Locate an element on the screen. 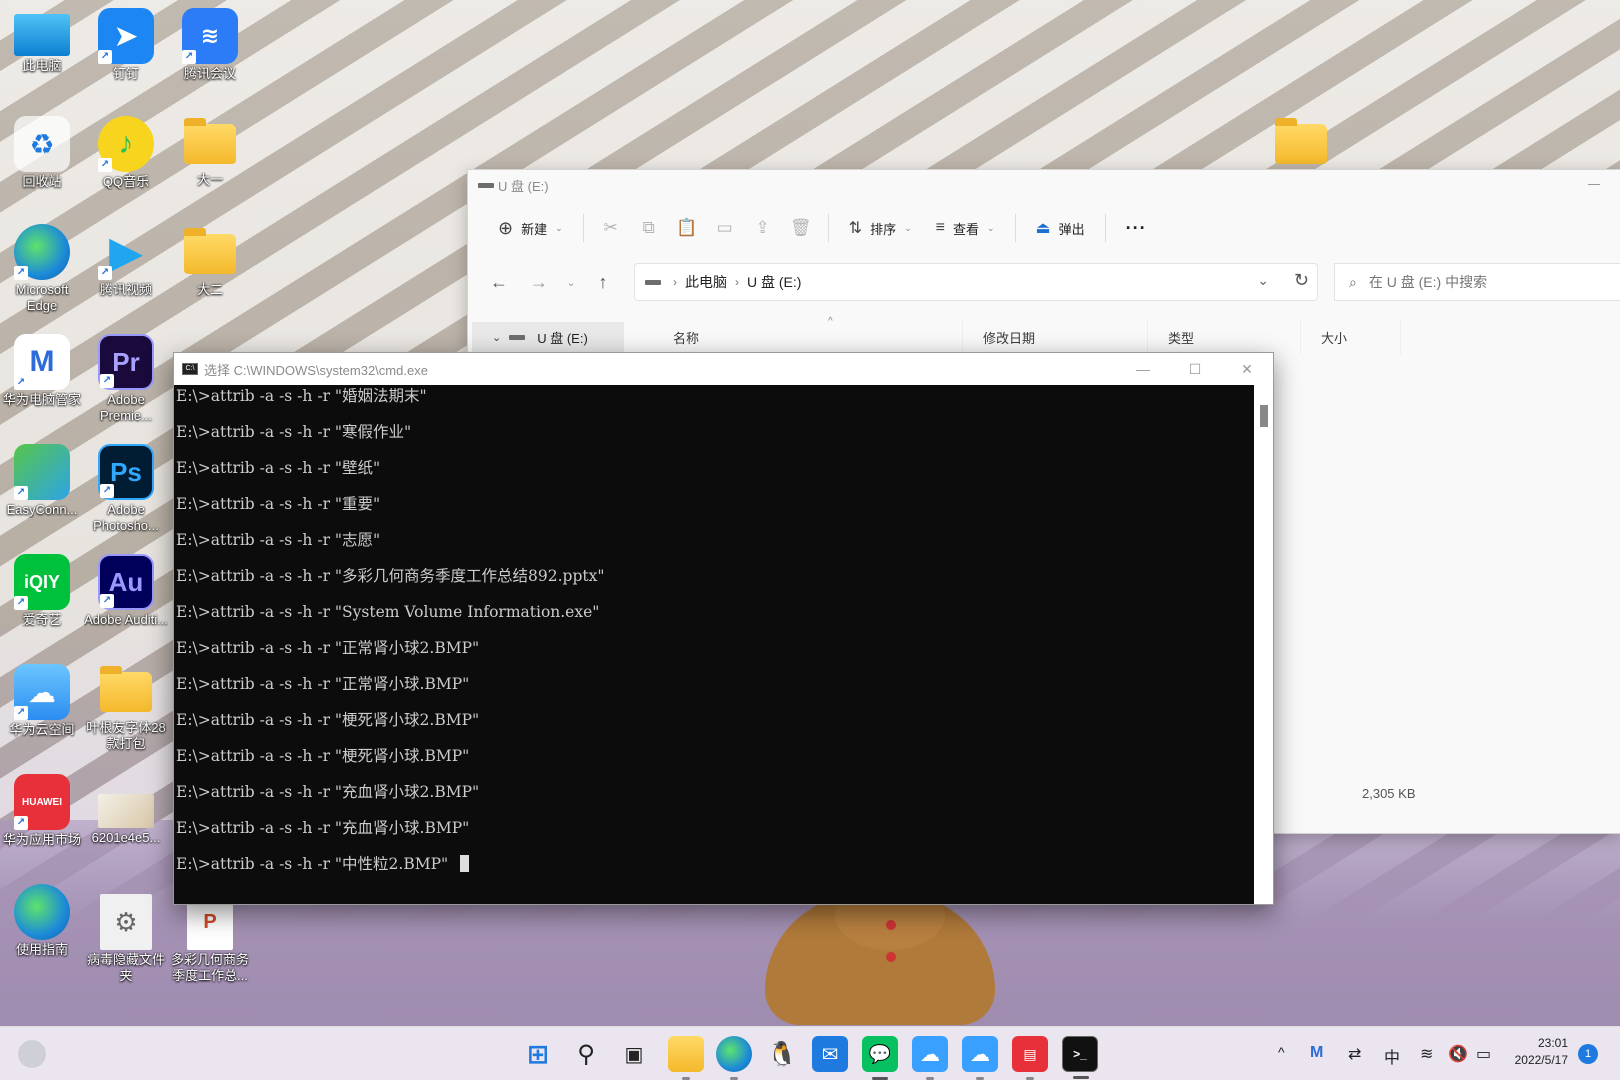  paste-icon: 📋 is located at coordinates (687, 228).